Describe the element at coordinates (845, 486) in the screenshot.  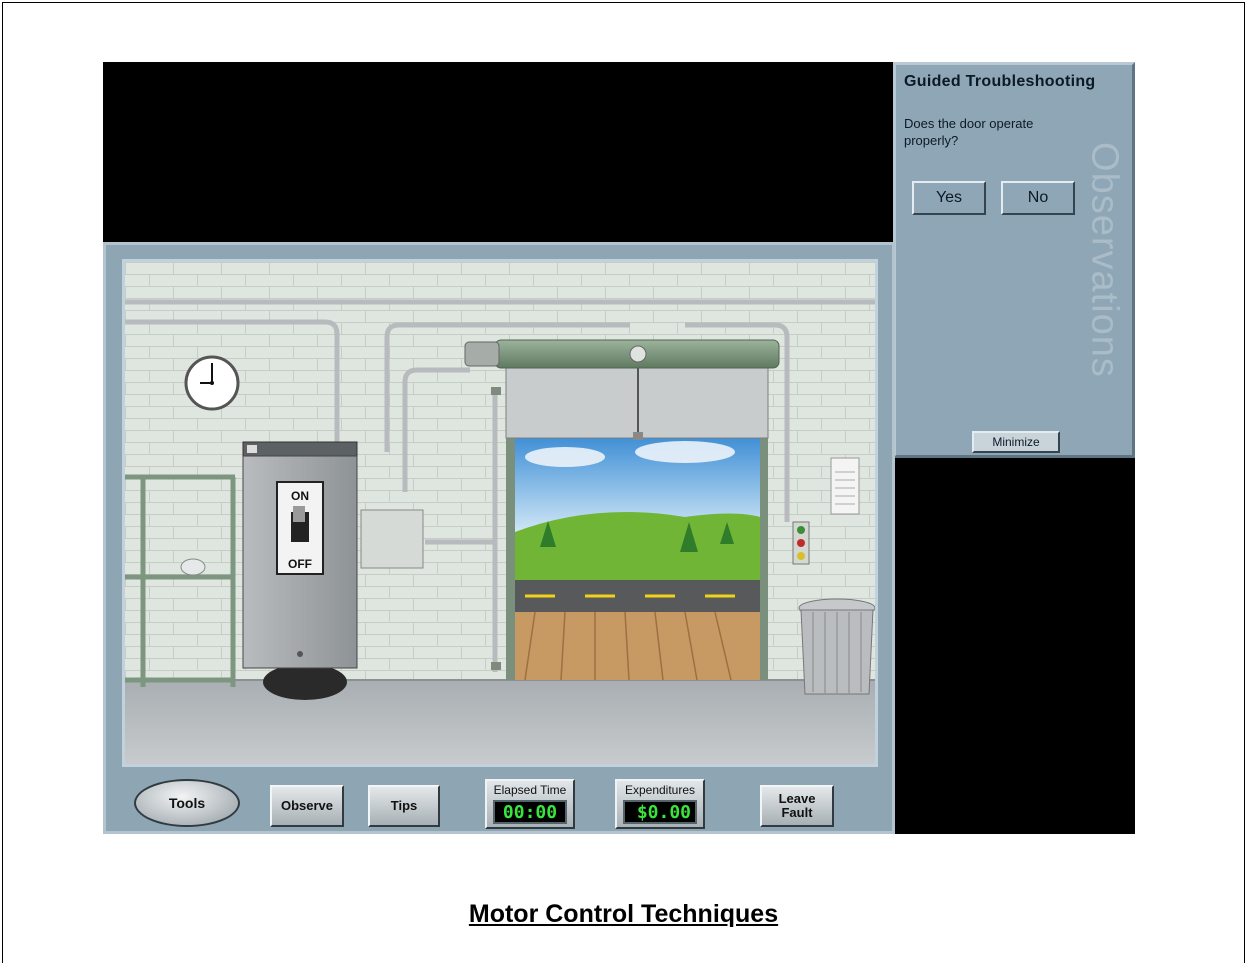
I see `safety-notice` at that location.